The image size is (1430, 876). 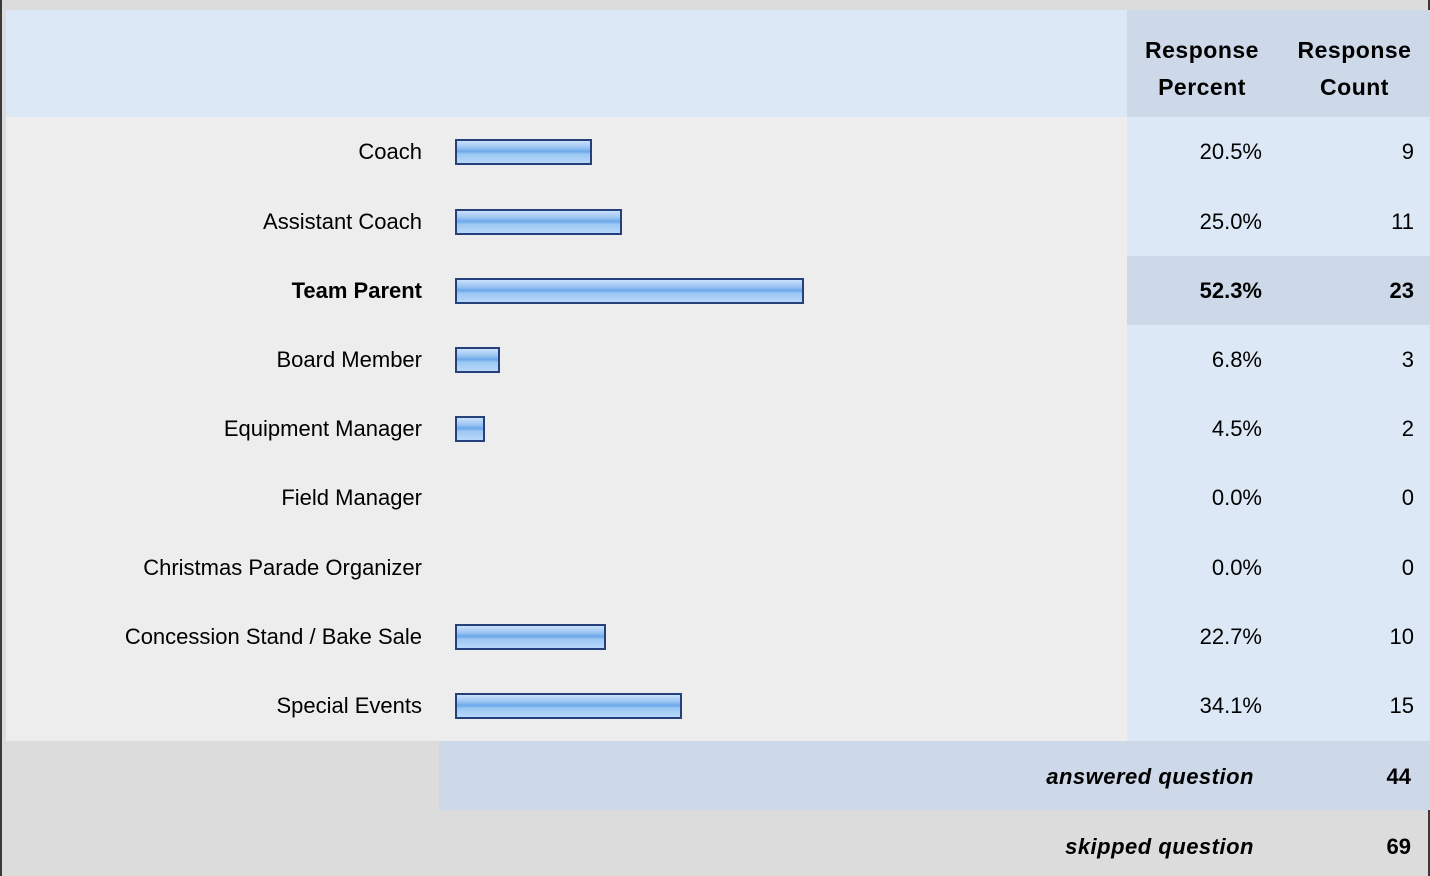 I want to click on skipped-question-label: skipped question, so click(x=1159, y=846).